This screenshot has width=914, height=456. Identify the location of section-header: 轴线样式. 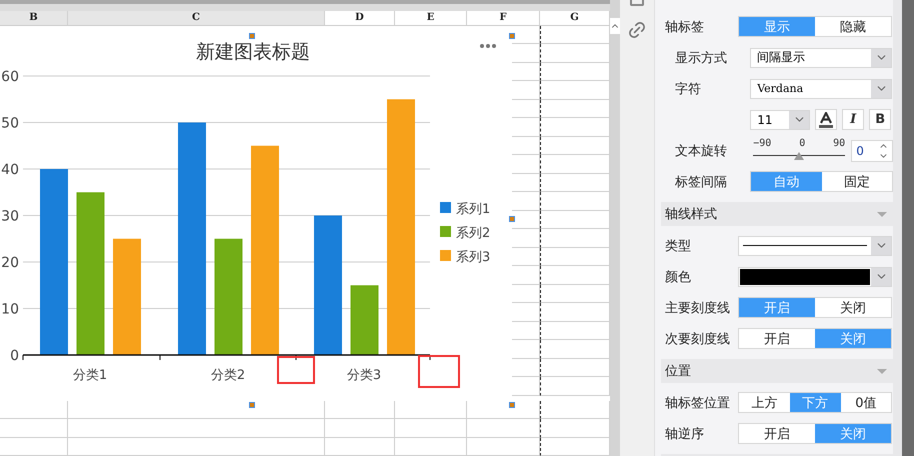
(777, 214).